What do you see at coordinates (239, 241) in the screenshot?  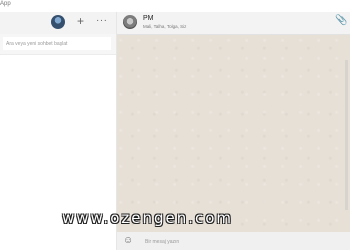 I see `message-input` at bounding box center [239, 241].